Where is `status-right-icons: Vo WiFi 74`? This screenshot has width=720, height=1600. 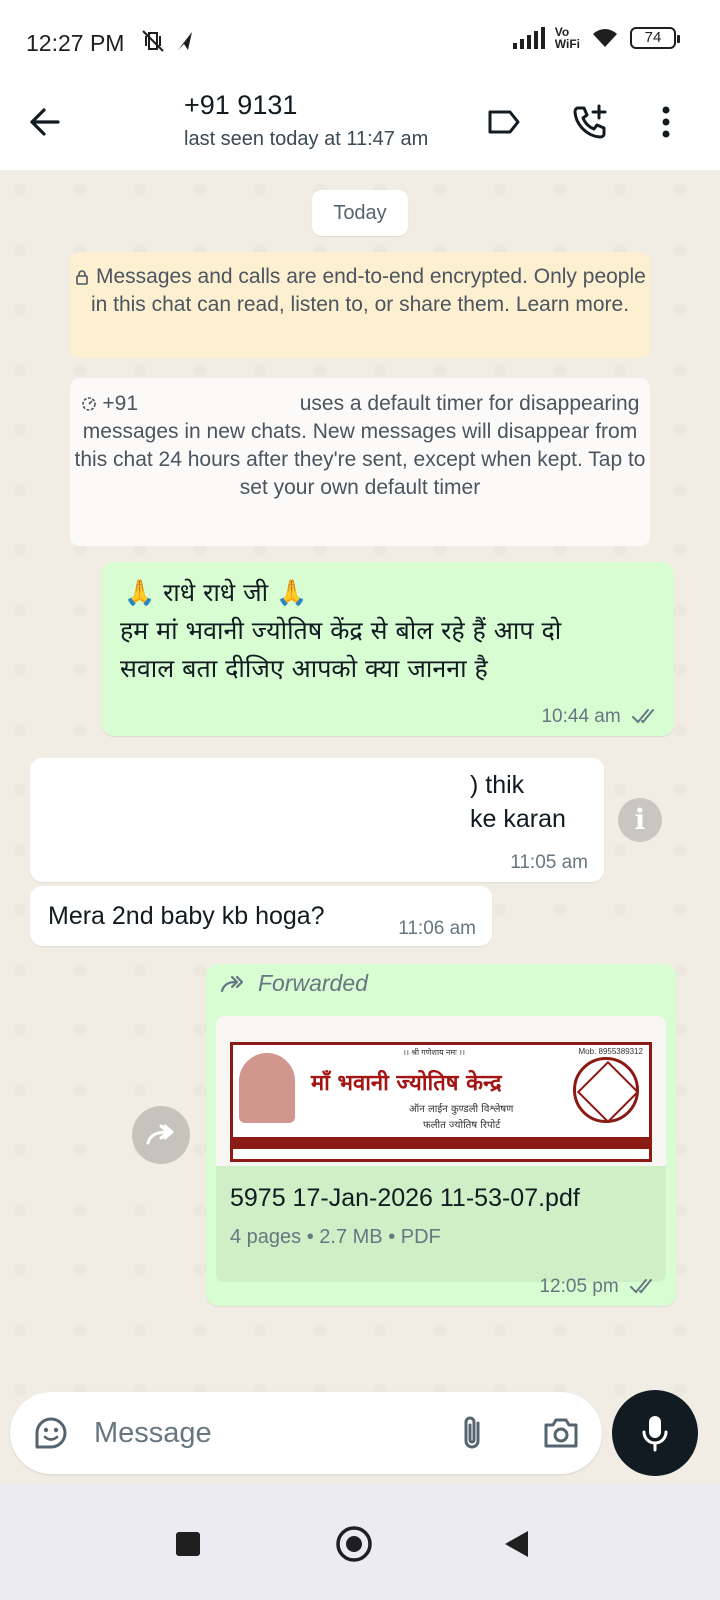
status-right-icons: Vo WiFi 74 is located at coordinates (596, 38).